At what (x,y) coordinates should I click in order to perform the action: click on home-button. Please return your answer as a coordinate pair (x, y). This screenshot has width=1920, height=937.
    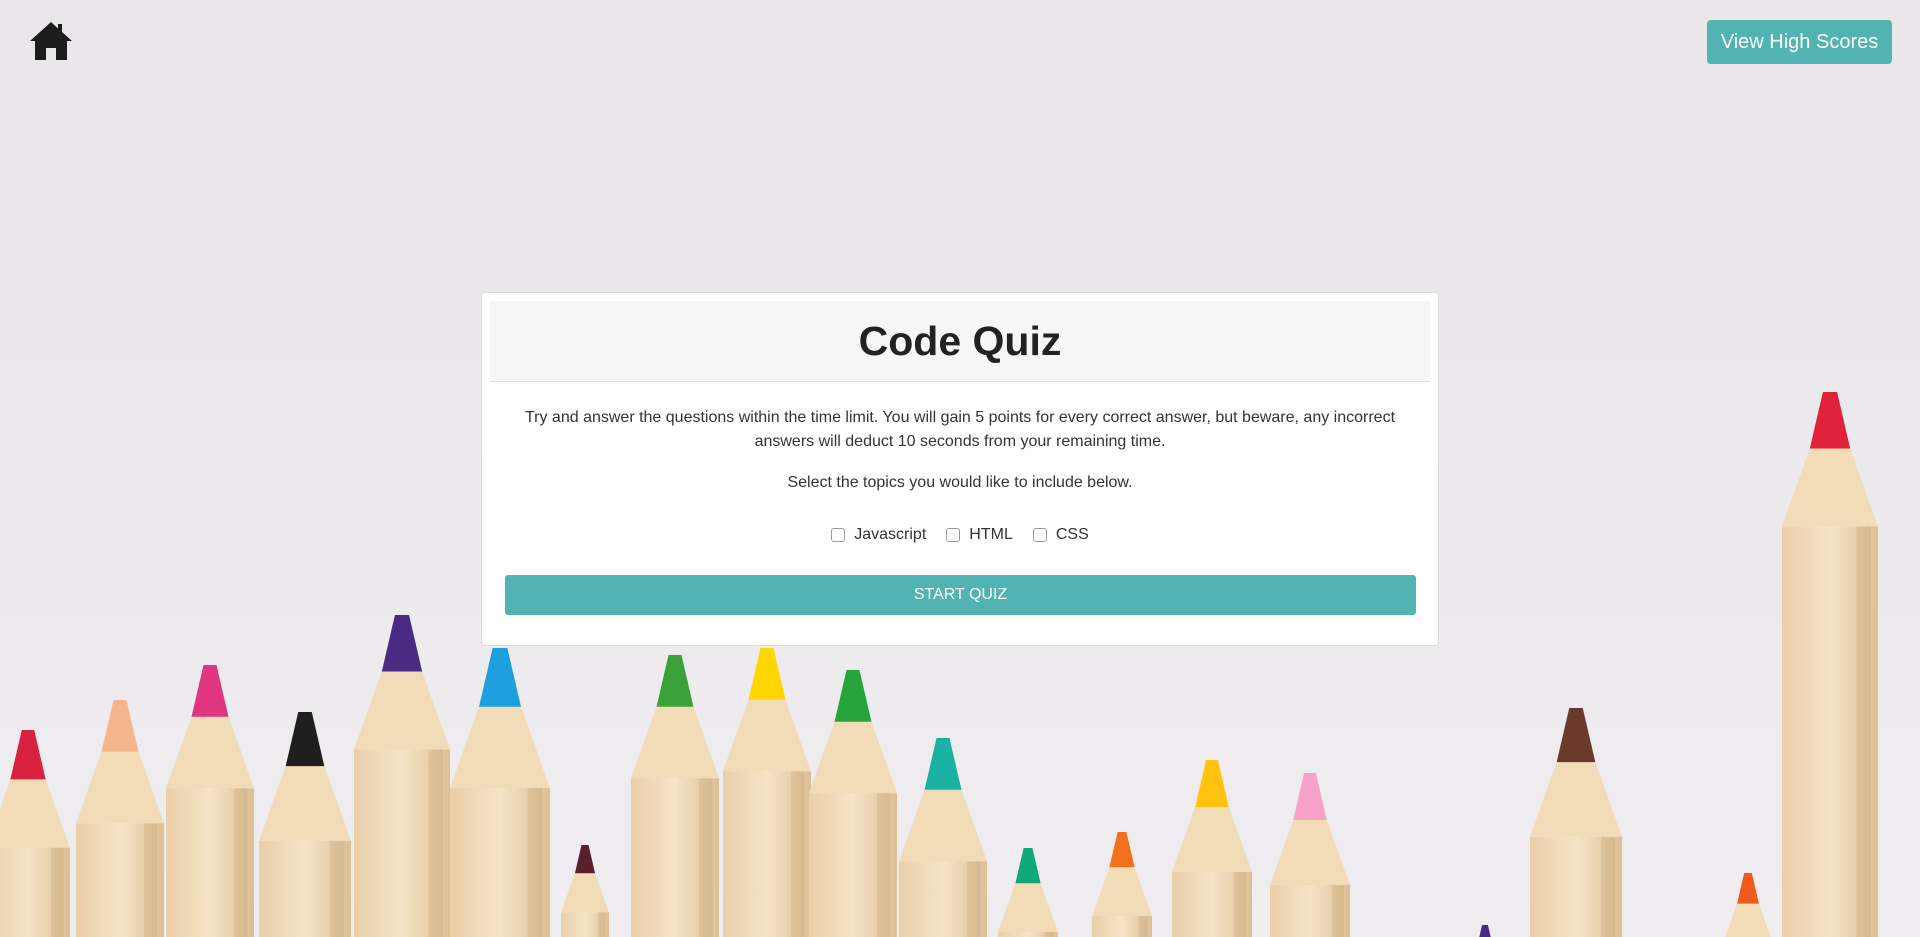
    Looking at the image, I should click on (51, 41).